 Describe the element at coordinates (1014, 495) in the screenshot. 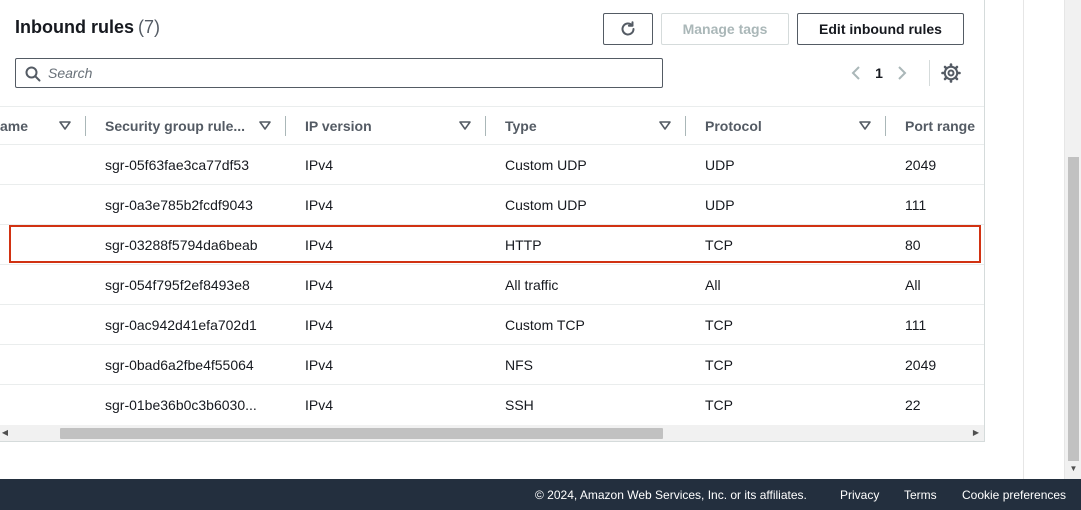

I see `cookie-preferences-link: Cookie preferences` at that location.